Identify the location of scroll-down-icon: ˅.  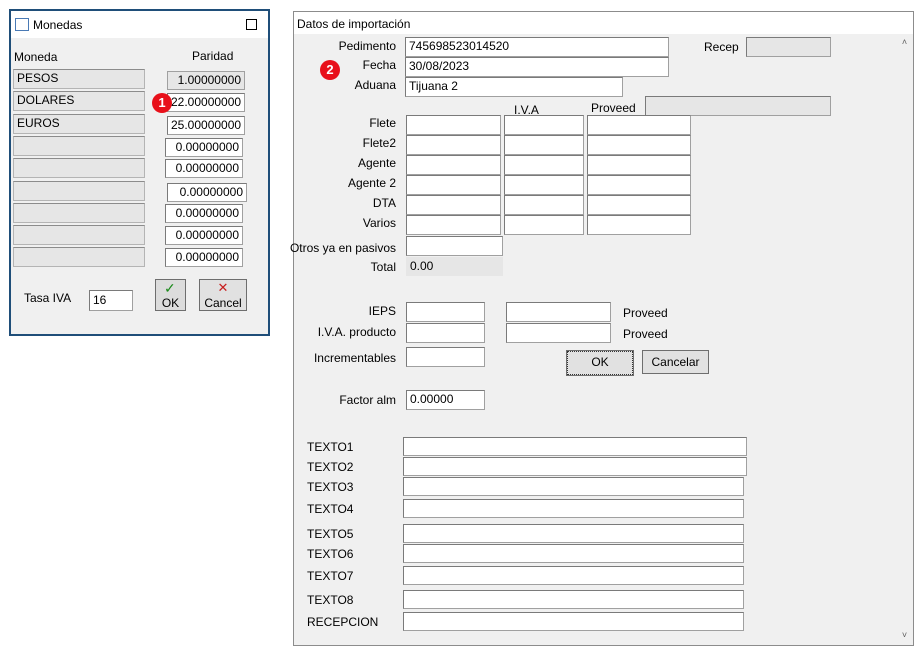
(904, 635).